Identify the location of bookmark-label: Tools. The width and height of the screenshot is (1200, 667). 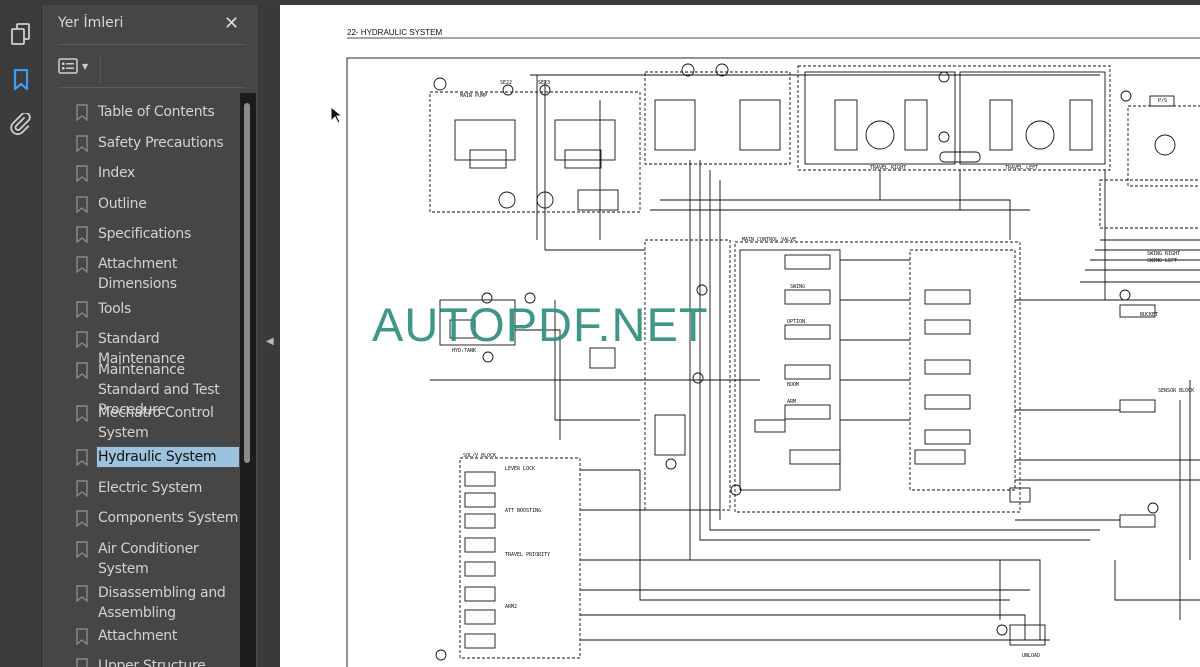
(114, 309).